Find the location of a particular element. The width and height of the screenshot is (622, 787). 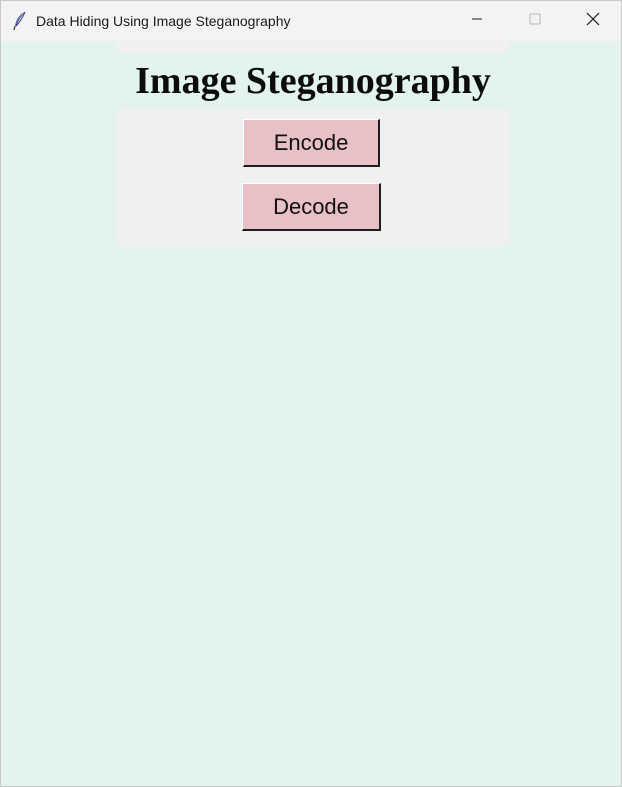

minimize-icon is located at coordinates (477, 21).